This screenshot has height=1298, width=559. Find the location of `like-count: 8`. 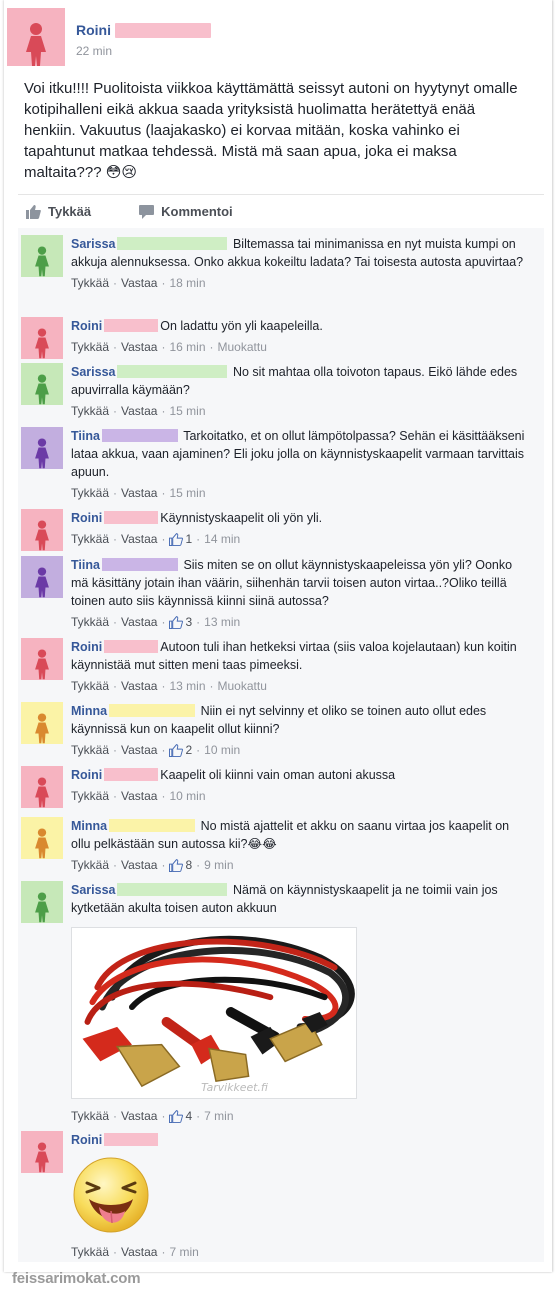

like-count: 8 is located at coordinates (180, 865).